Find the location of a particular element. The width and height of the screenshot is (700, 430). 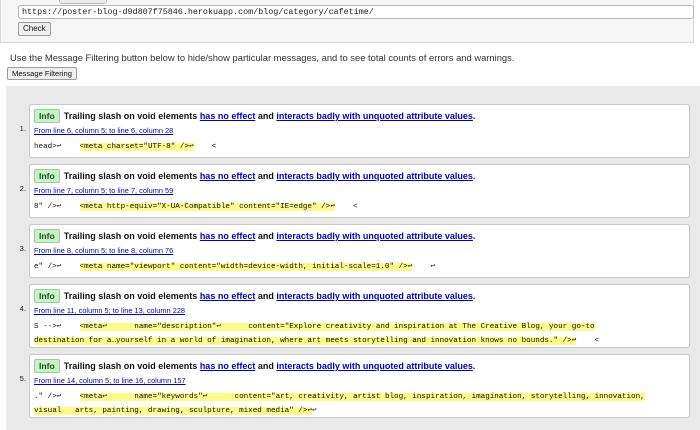

form-control-fragment is located at coordinates (83, 2).